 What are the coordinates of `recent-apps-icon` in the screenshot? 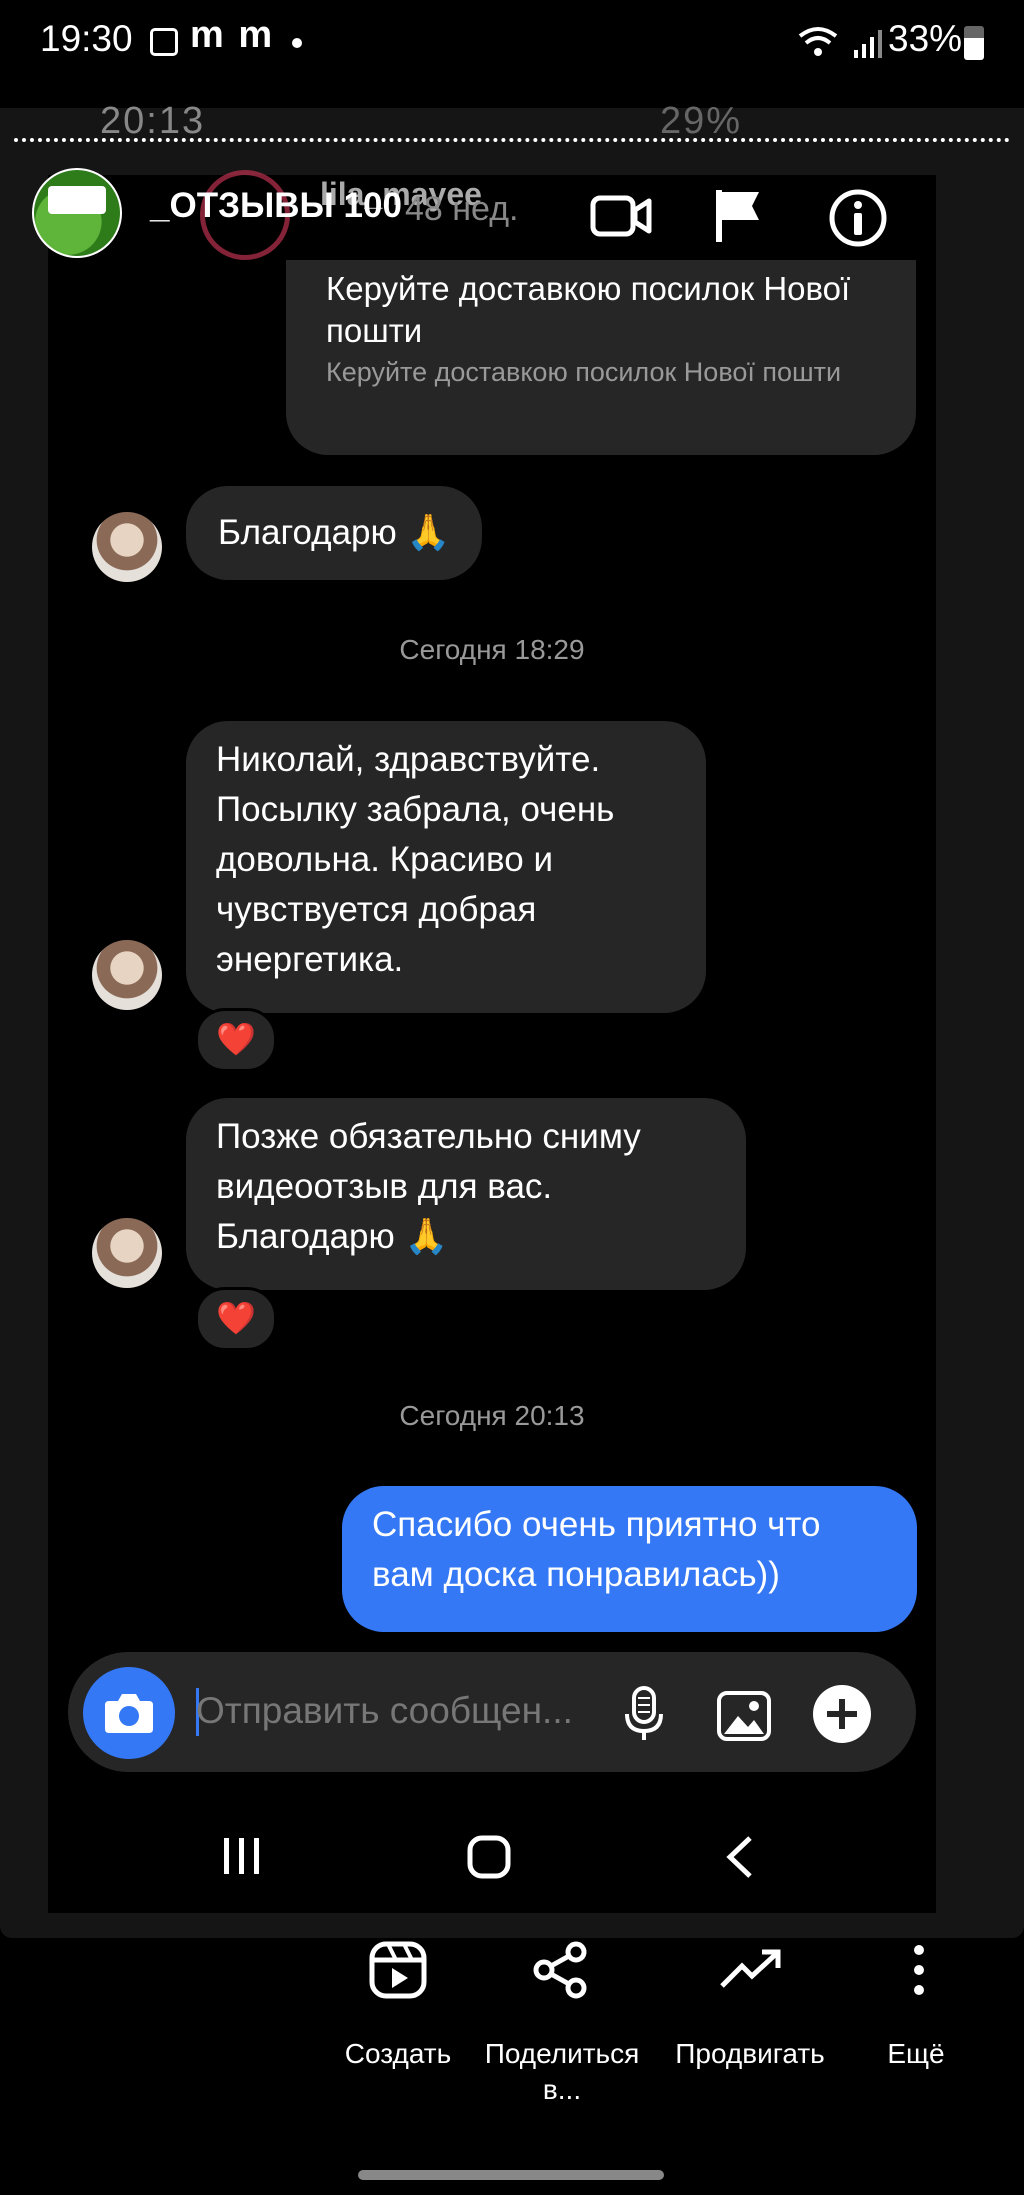 It's located at (241, 1856).